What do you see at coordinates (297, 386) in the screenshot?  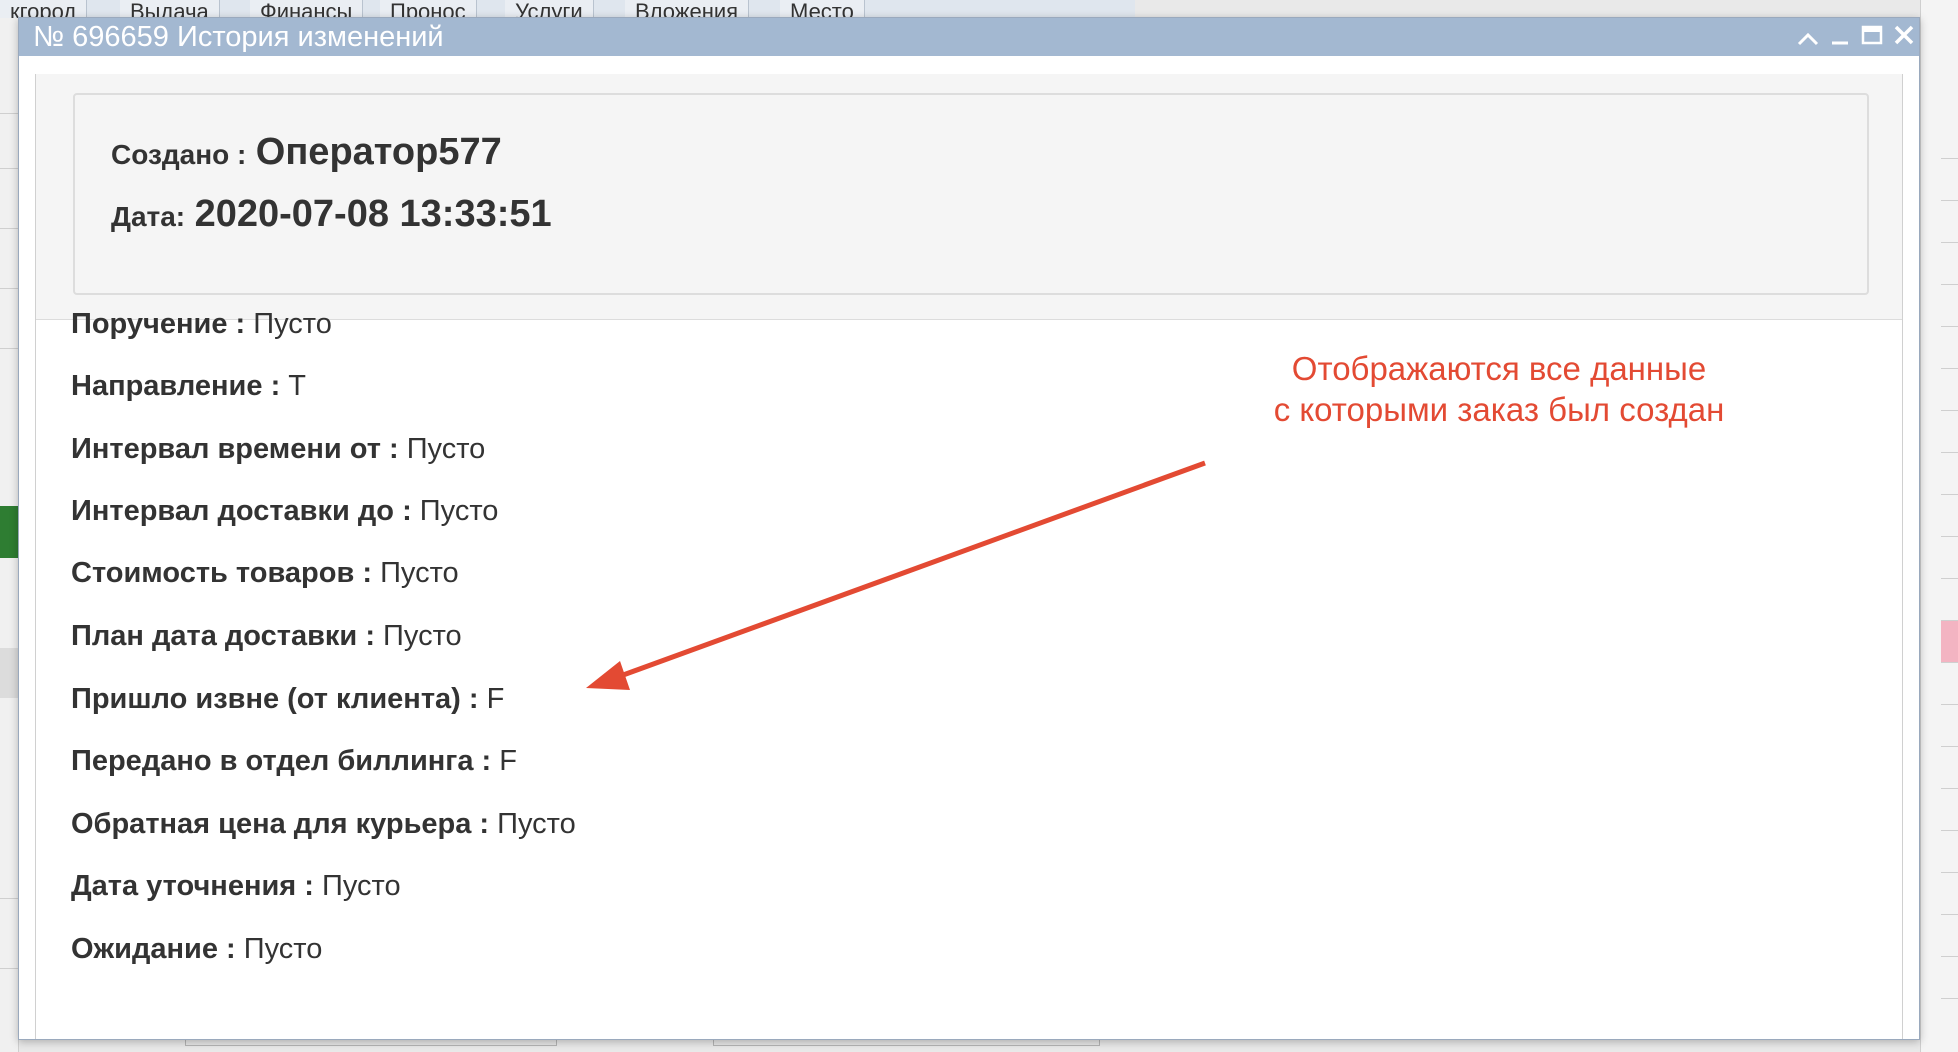 I see `field-value: Т` at bounding box center [297, 386].